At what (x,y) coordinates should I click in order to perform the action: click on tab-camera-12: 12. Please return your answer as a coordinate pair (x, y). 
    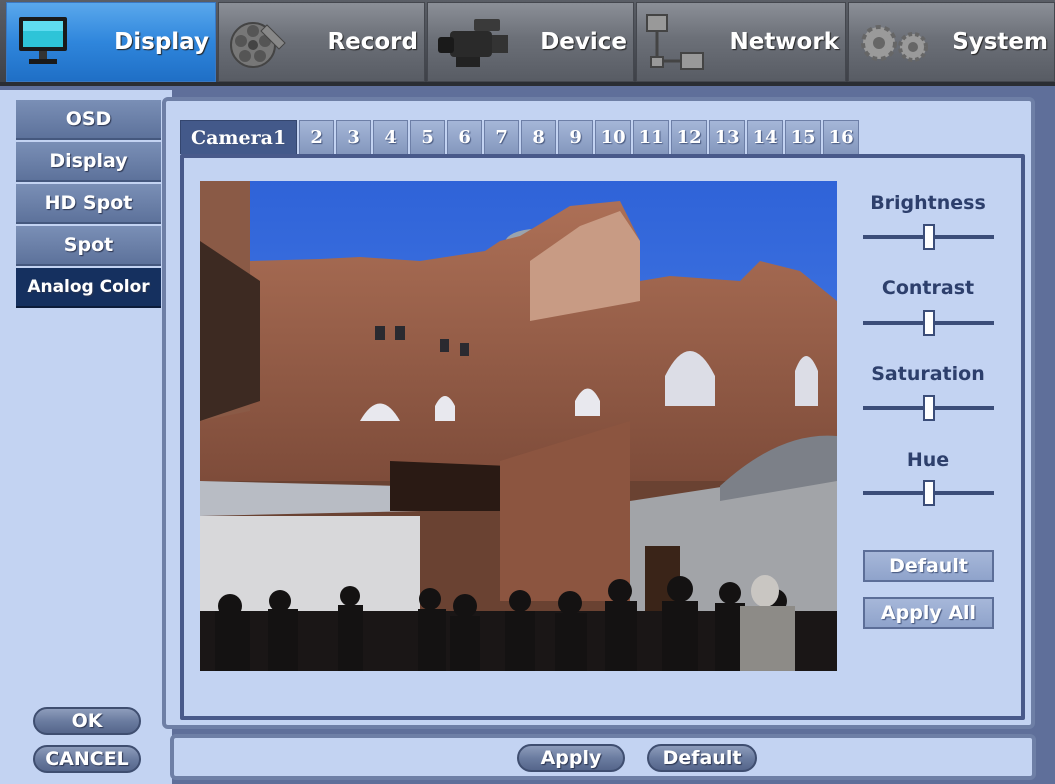
    Looking at the image, I should click on (689, 137).